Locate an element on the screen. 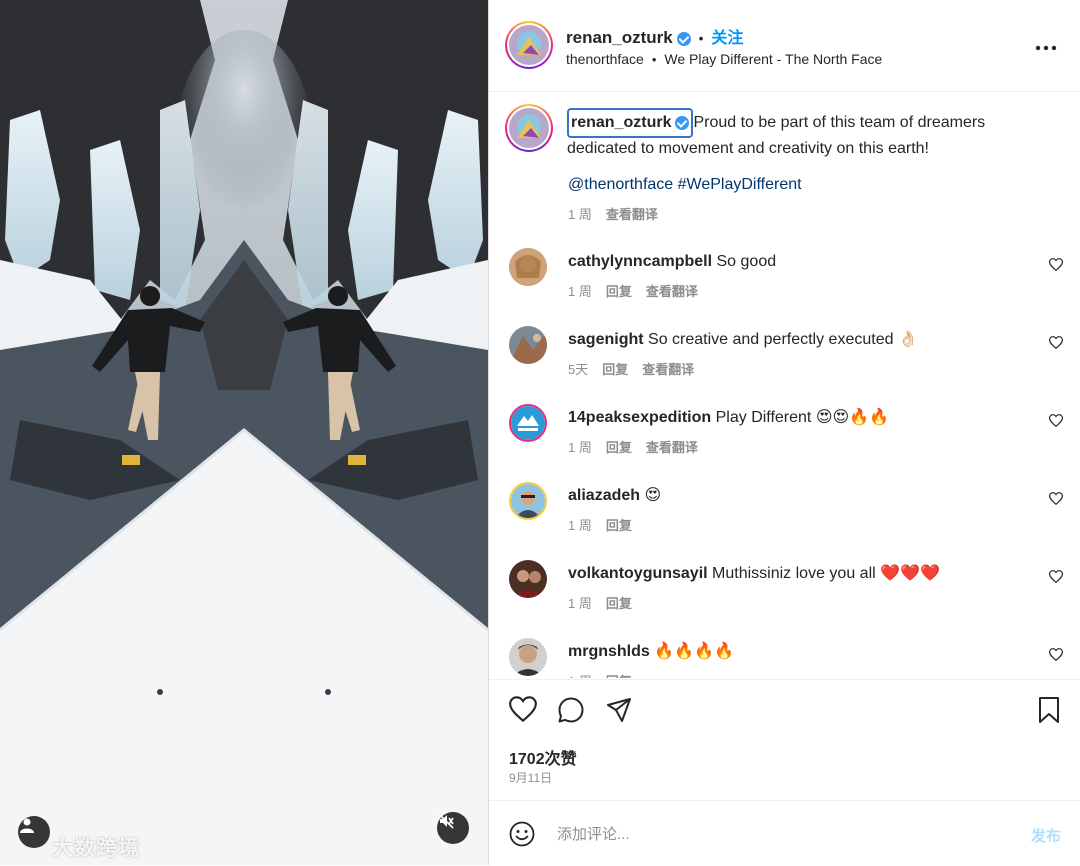  comment-text: Muthissiniz love you all ❤️❤️❤️ is located at coordinates (826, 573).